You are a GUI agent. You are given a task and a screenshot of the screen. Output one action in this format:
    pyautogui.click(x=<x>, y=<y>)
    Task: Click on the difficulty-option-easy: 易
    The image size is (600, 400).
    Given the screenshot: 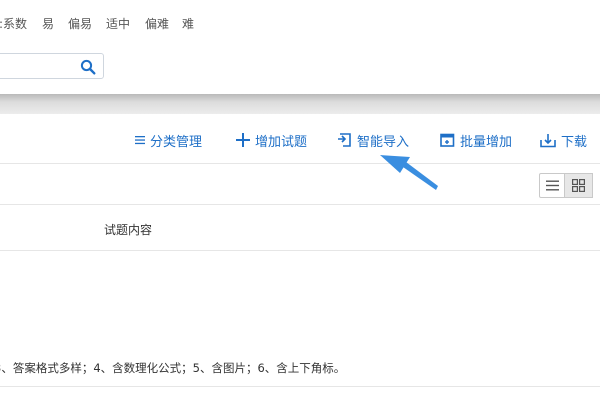 What is the action you would take?
    pyautogui.click(x=48, y=23)
    